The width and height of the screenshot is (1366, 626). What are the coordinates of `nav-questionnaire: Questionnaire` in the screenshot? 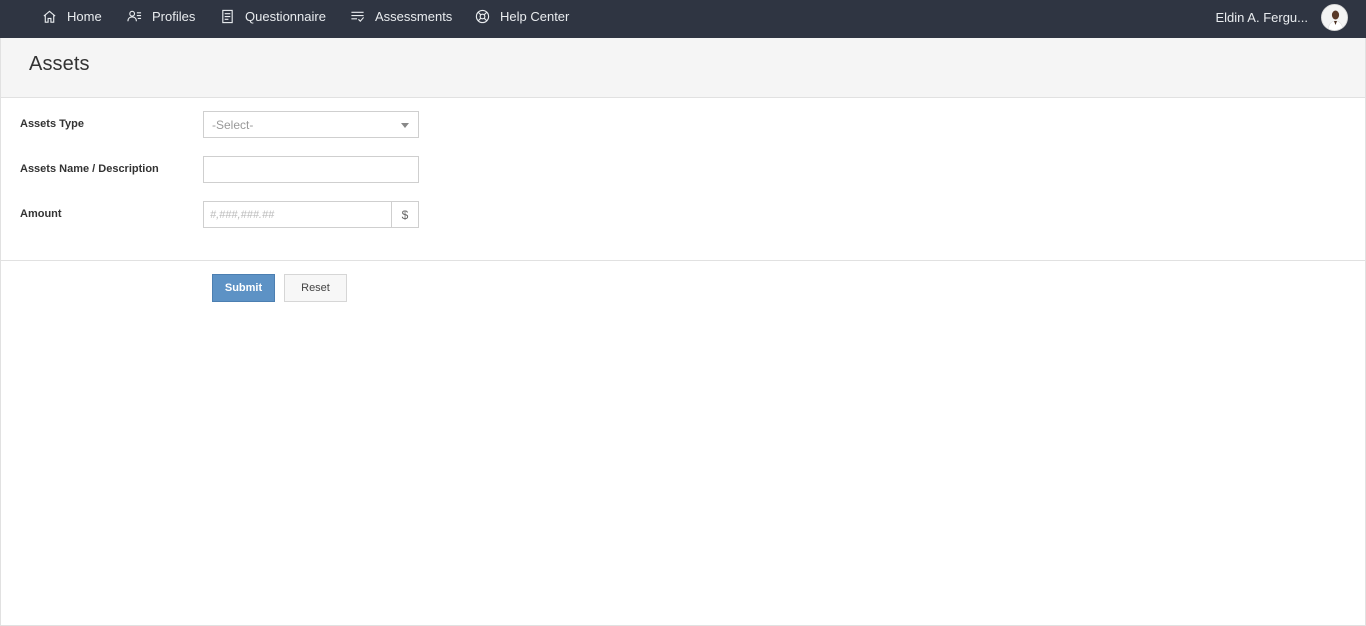 It's located at (273, 16).